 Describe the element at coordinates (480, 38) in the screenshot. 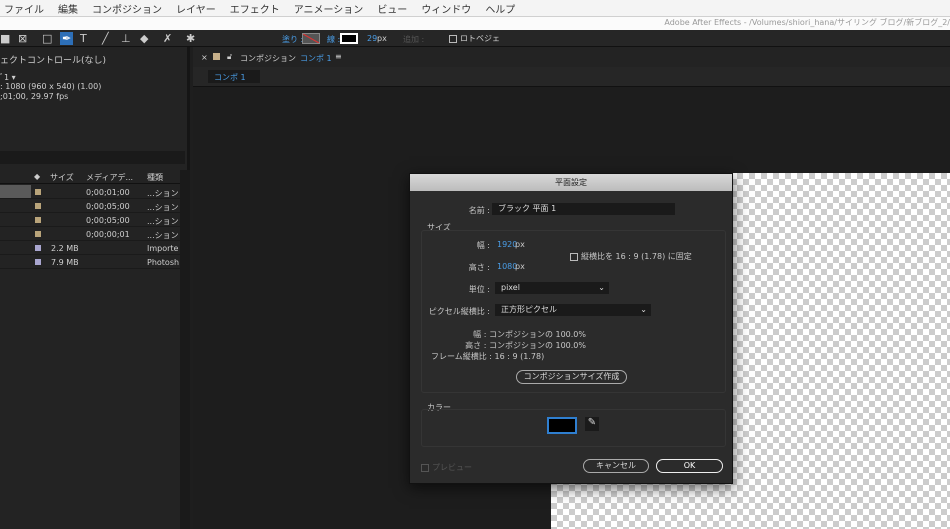

I see `rotobezier-label: ロトベジェ` at that location.